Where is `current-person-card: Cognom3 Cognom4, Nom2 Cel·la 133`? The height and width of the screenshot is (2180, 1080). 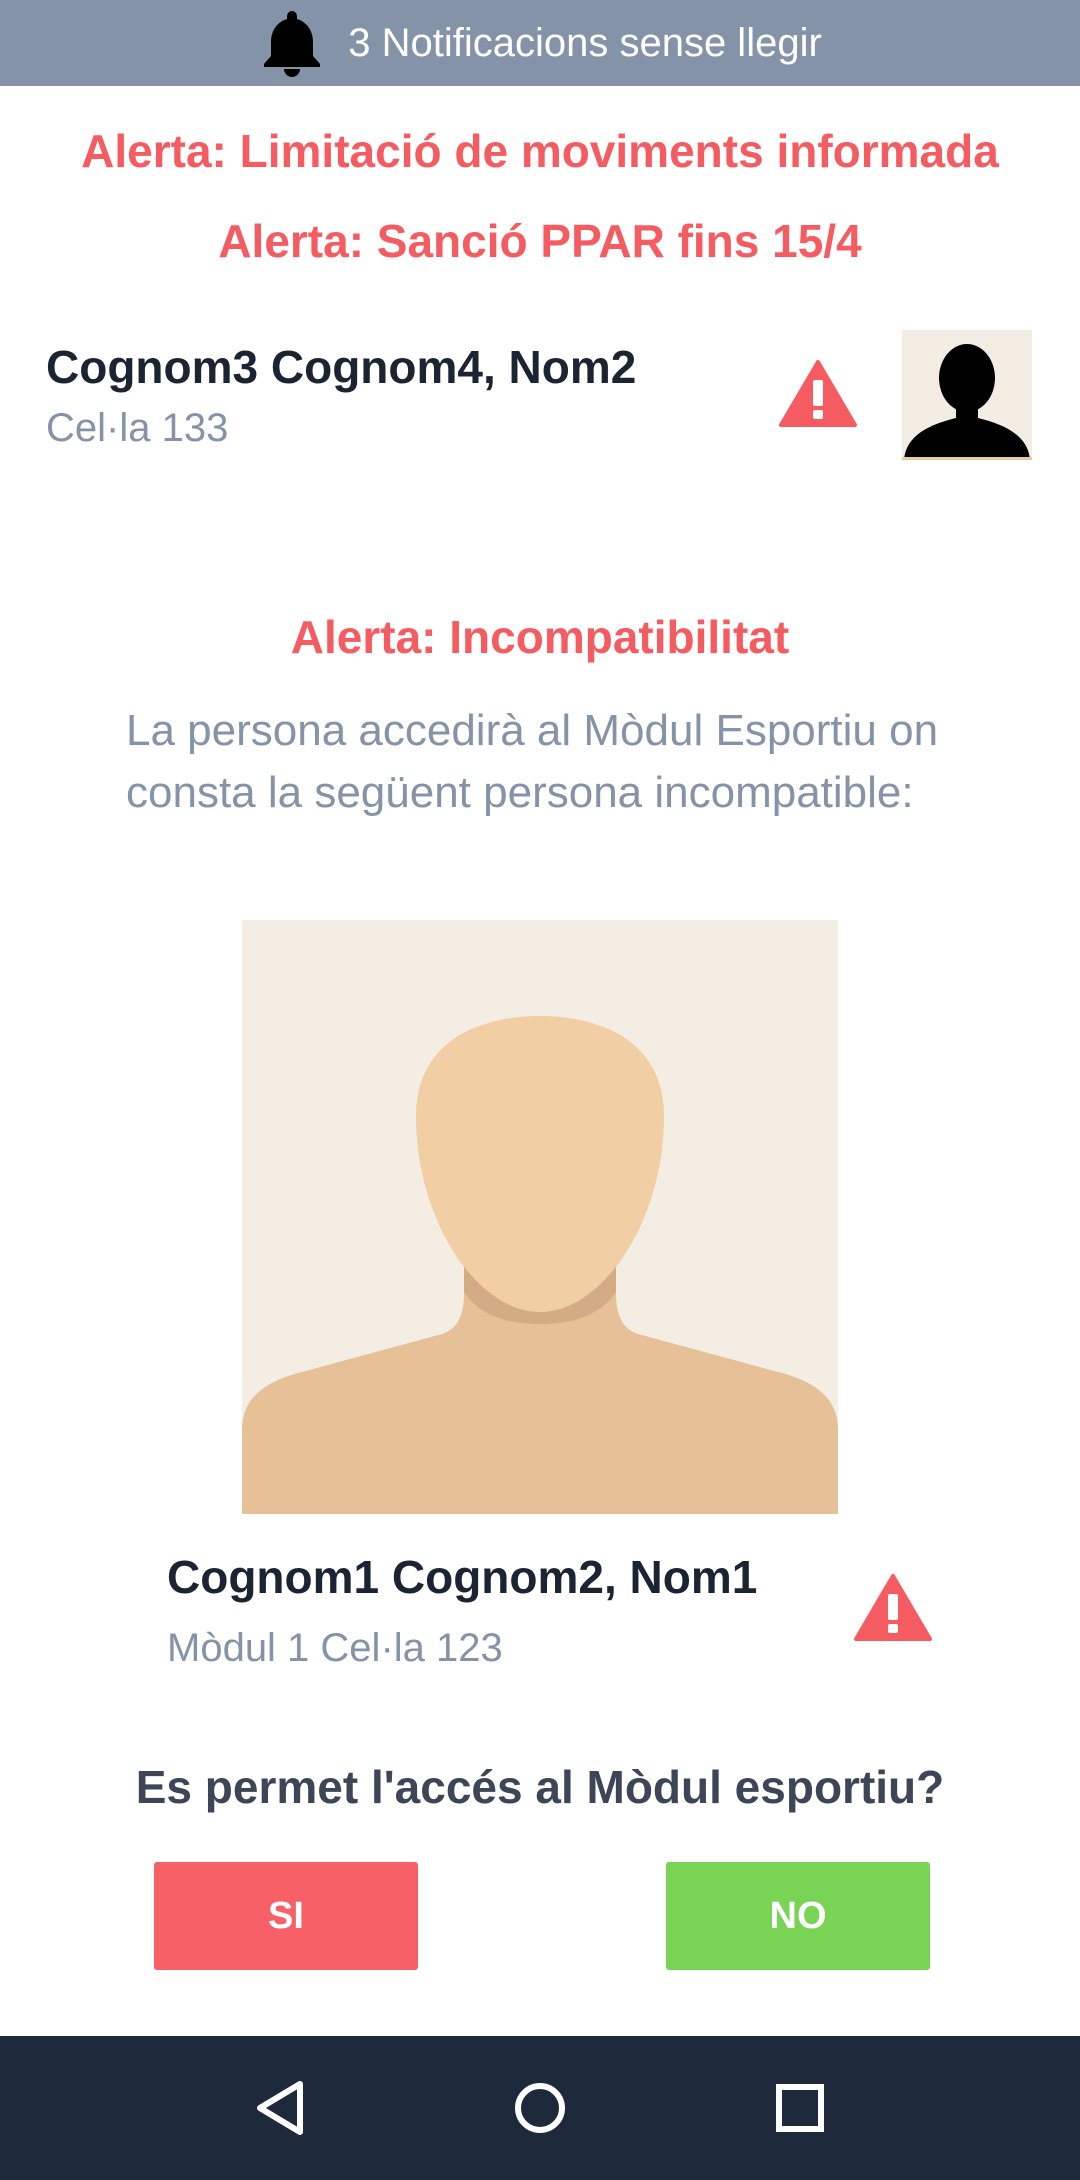 current-person-card: Cognom3 Cognom4, Nom2 Cel·la 133 is located at coordinates (539, 400).